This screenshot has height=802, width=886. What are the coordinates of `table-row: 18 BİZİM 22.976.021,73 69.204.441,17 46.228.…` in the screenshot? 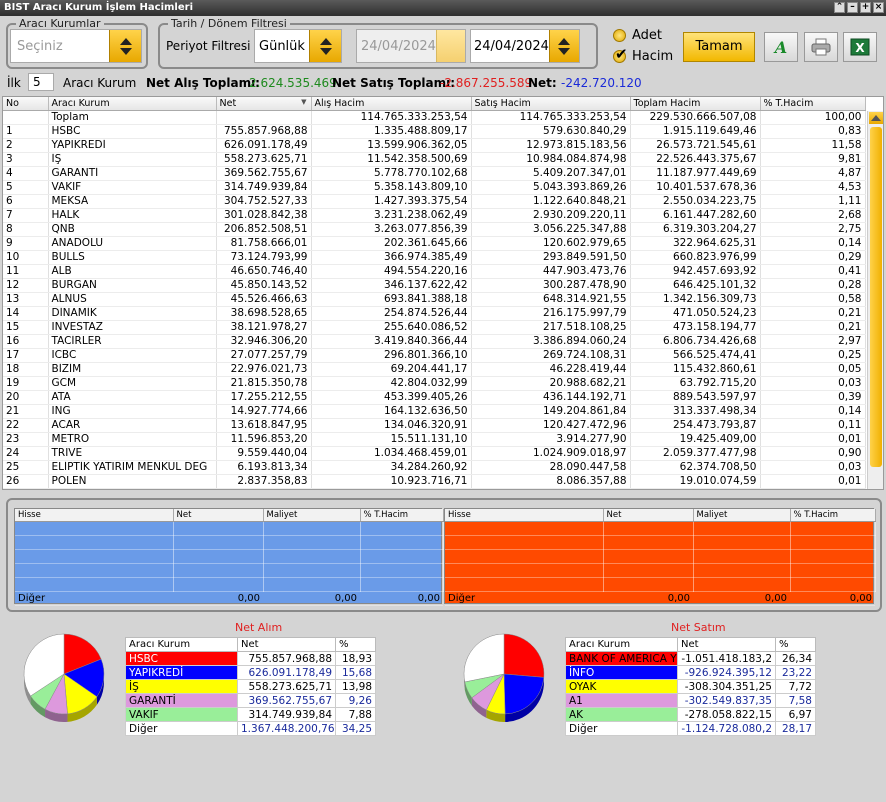 It's located at (434, 369).